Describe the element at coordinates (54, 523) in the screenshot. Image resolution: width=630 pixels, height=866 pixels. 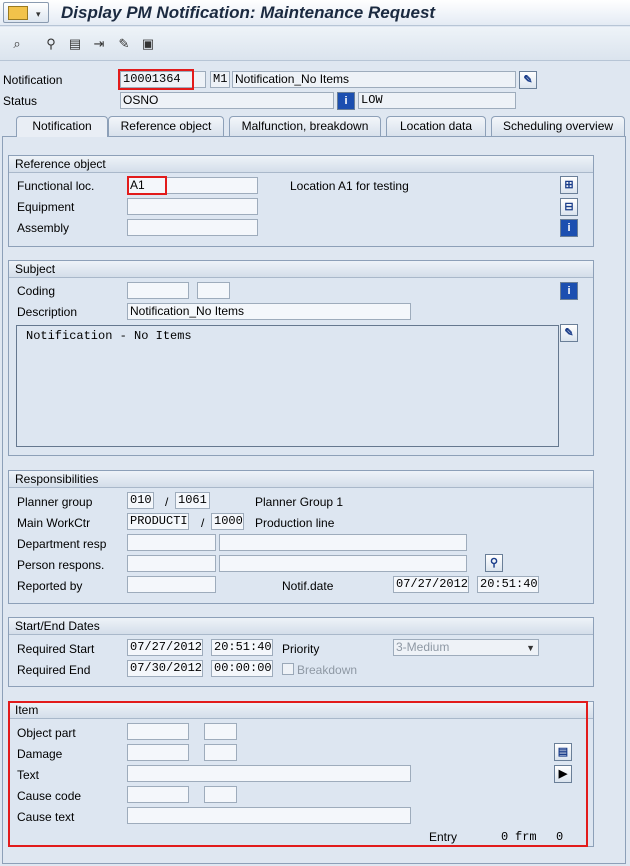
I see `main-workctr-label: Main WorkCtr` at that location.